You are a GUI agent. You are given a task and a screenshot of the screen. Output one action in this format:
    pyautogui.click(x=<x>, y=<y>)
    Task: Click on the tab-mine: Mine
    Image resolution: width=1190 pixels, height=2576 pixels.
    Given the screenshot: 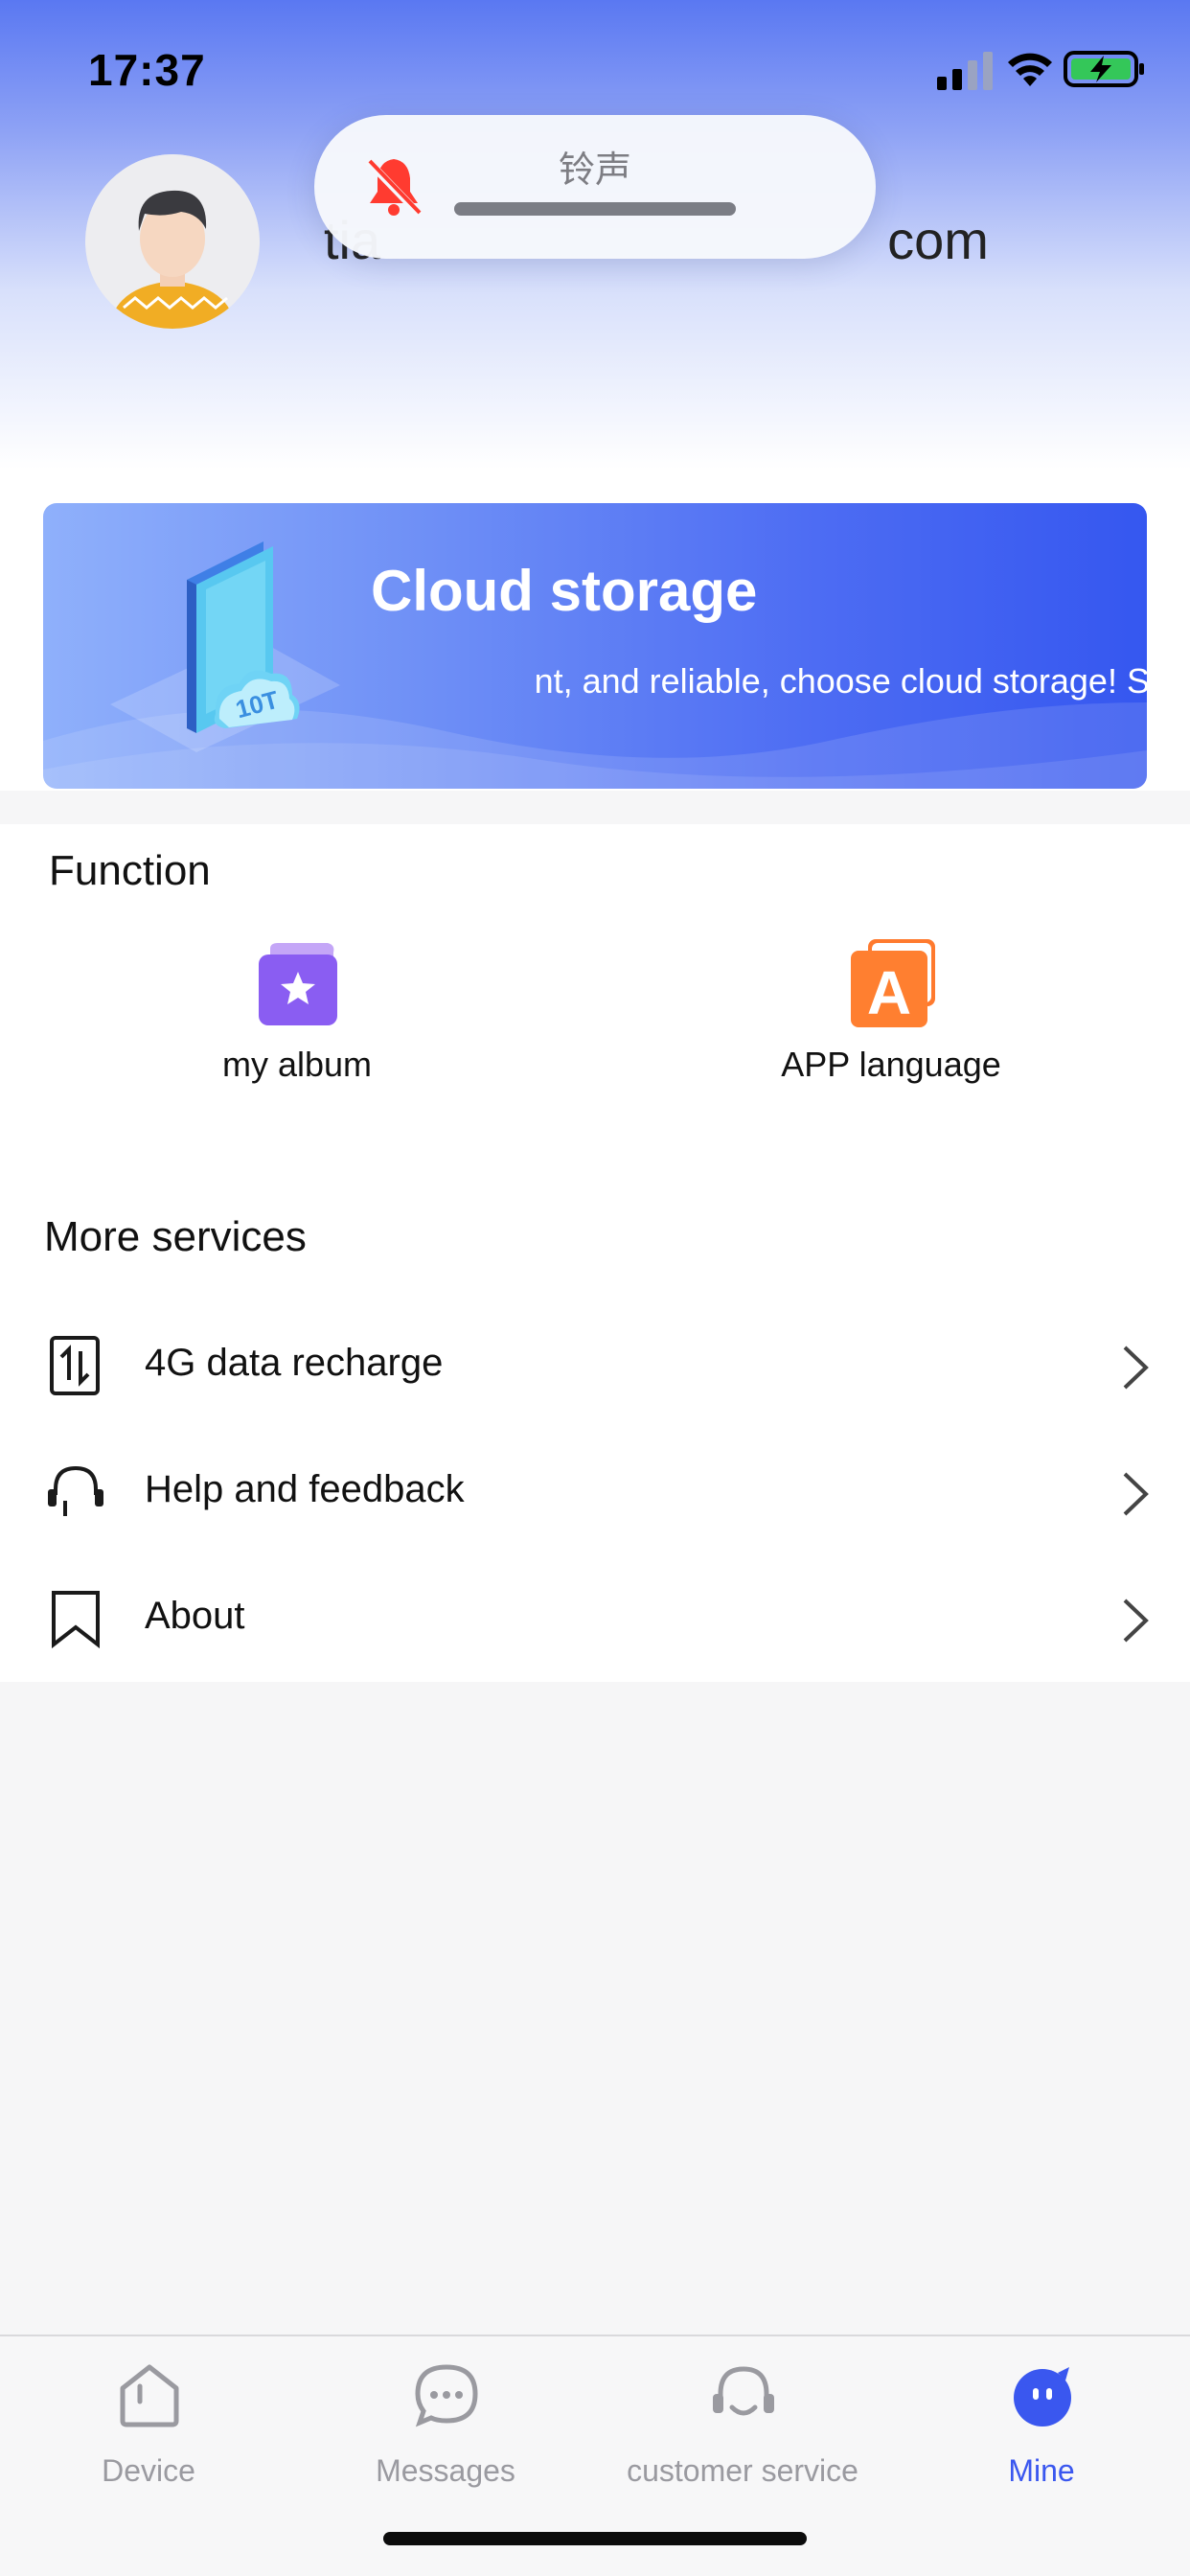 What is the action you would take?
    pyautogui.click(x=1041, y=2427)
    